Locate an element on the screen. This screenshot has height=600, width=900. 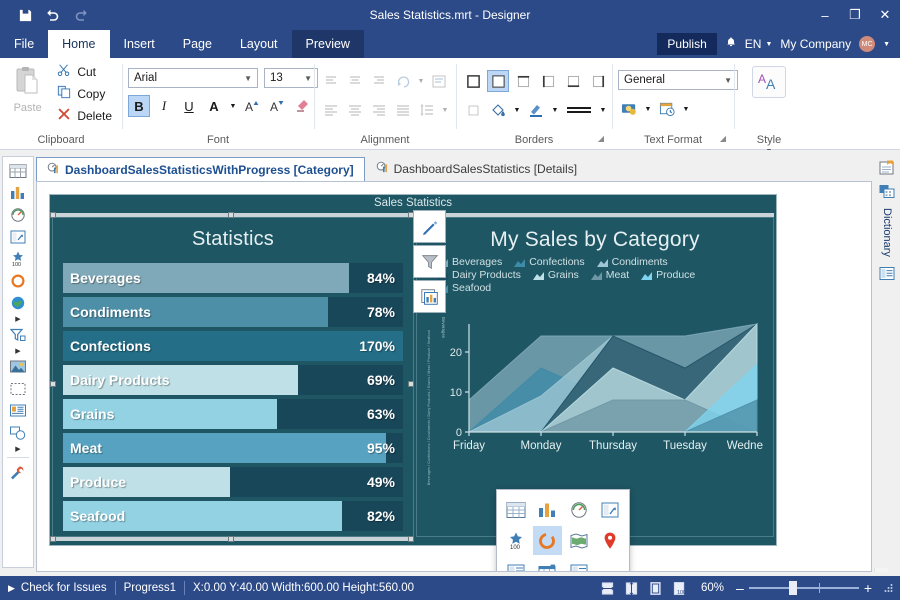
toolbox-expand-arrow-3-icon: ▶ is located at coordinates (17, 448).